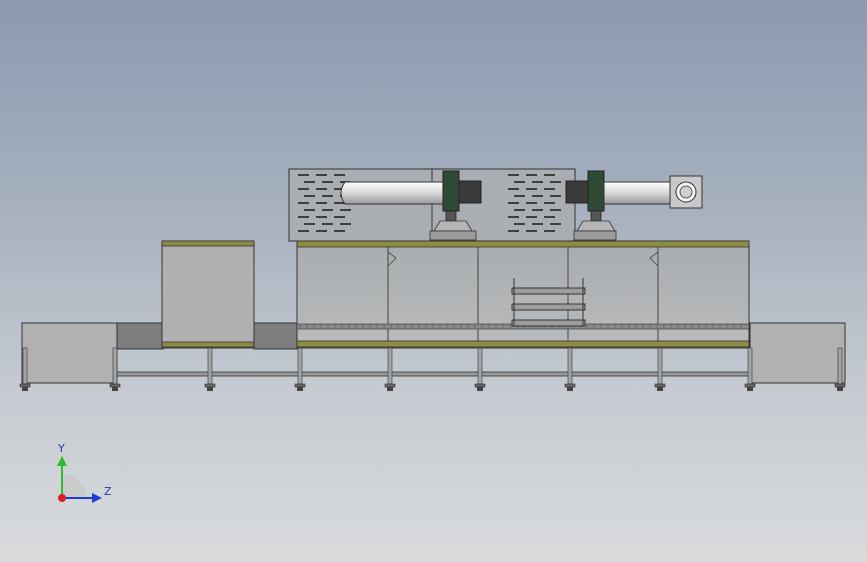  What do you see at coordinates (74, 486) in the screenshot?
I see `triad-arc` at bounding box center [74, 486].